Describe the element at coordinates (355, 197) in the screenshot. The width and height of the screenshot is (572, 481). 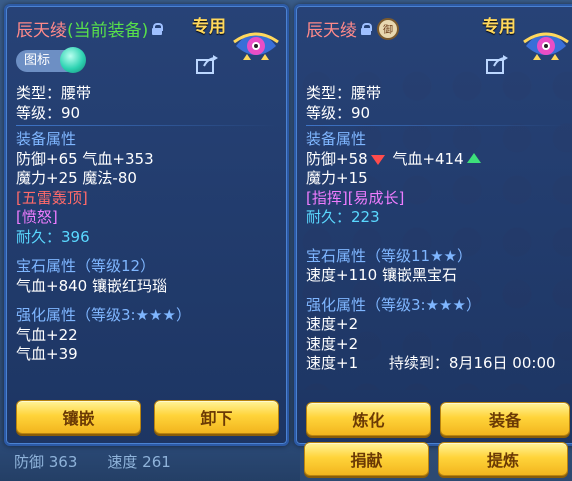
I see `special-effect: [指挥][易成长]` at that location.